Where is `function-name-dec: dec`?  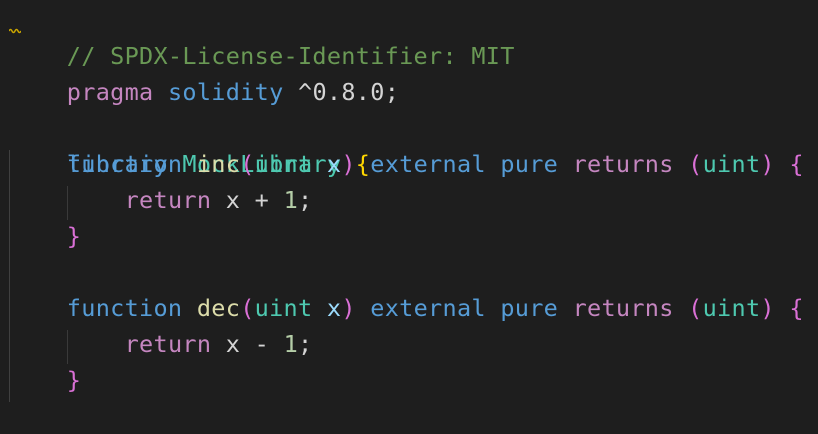 function-name-dec: dec is located at coordinates (218, 308).